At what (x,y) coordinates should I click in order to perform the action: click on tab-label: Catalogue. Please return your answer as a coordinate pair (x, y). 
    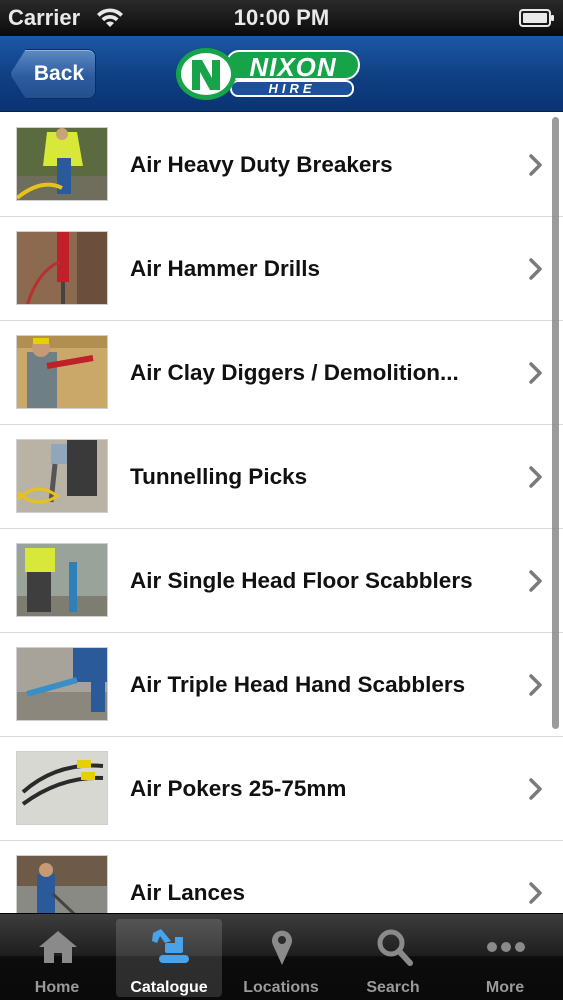
    Looking at the image, I should click on (169, 987).